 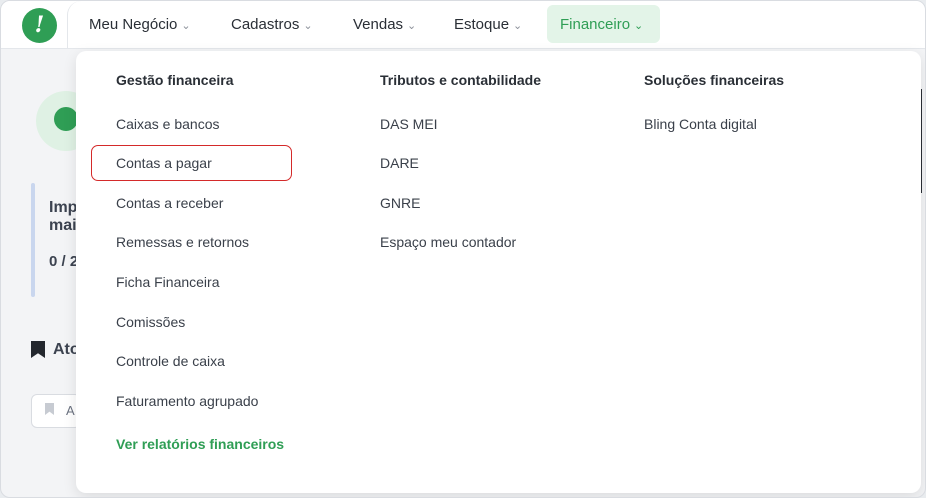 What do you see at coordinates (56, 411) in the screenshot?
I see `filter-chip: A` at bounding box center [56, 411].